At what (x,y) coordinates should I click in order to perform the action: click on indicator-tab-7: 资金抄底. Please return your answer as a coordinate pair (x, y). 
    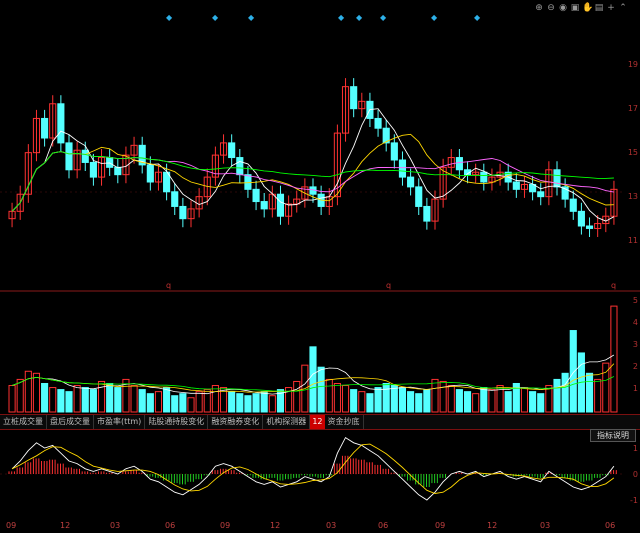
    Looking at the image, I should click on (344, 422).